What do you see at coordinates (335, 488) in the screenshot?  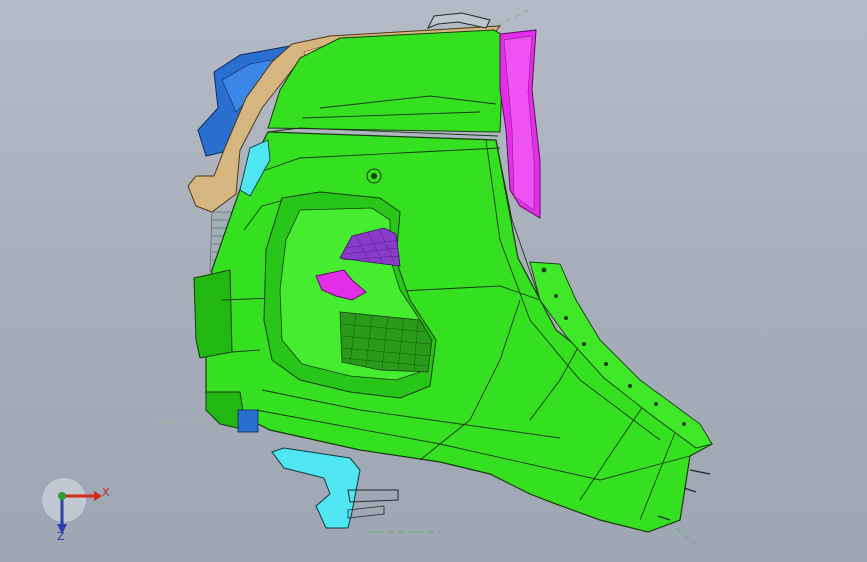 I see `cyan-lower-bracket` at bounding box center [335, 488].